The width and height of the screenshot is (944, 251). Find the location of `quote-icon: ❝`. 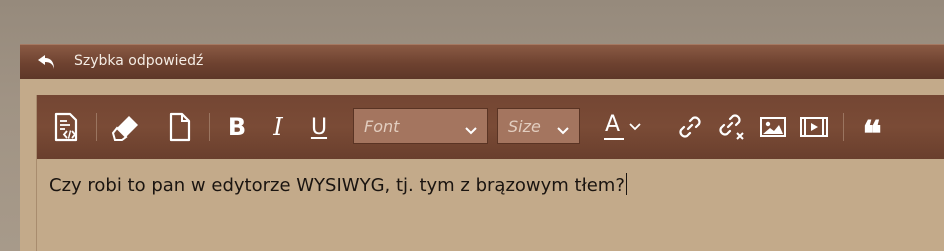

quote-icon: ❝ is located at coordinates (872, 134).